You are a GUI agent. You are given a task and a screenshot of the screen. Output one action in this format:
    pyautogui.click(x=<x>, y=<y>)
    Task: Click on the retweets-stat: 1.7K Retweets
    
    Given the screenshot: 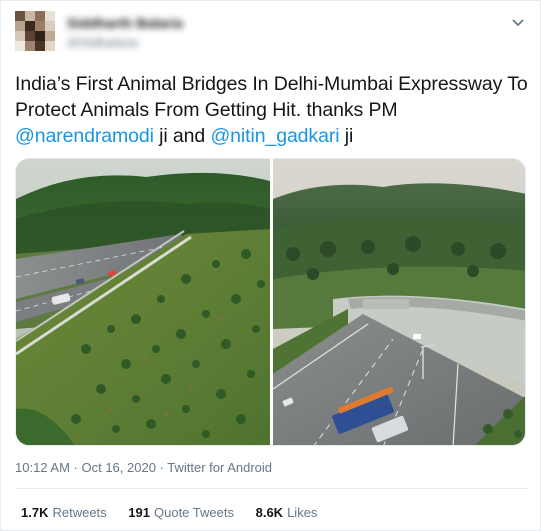 What is the action you would take?
    pyautogui.click(x=64, y=512)
    